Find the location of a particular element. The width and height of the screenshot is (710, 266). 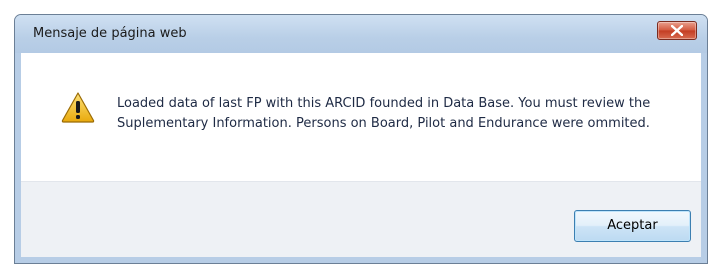

warning-icon is located at coordinates (78, 107).